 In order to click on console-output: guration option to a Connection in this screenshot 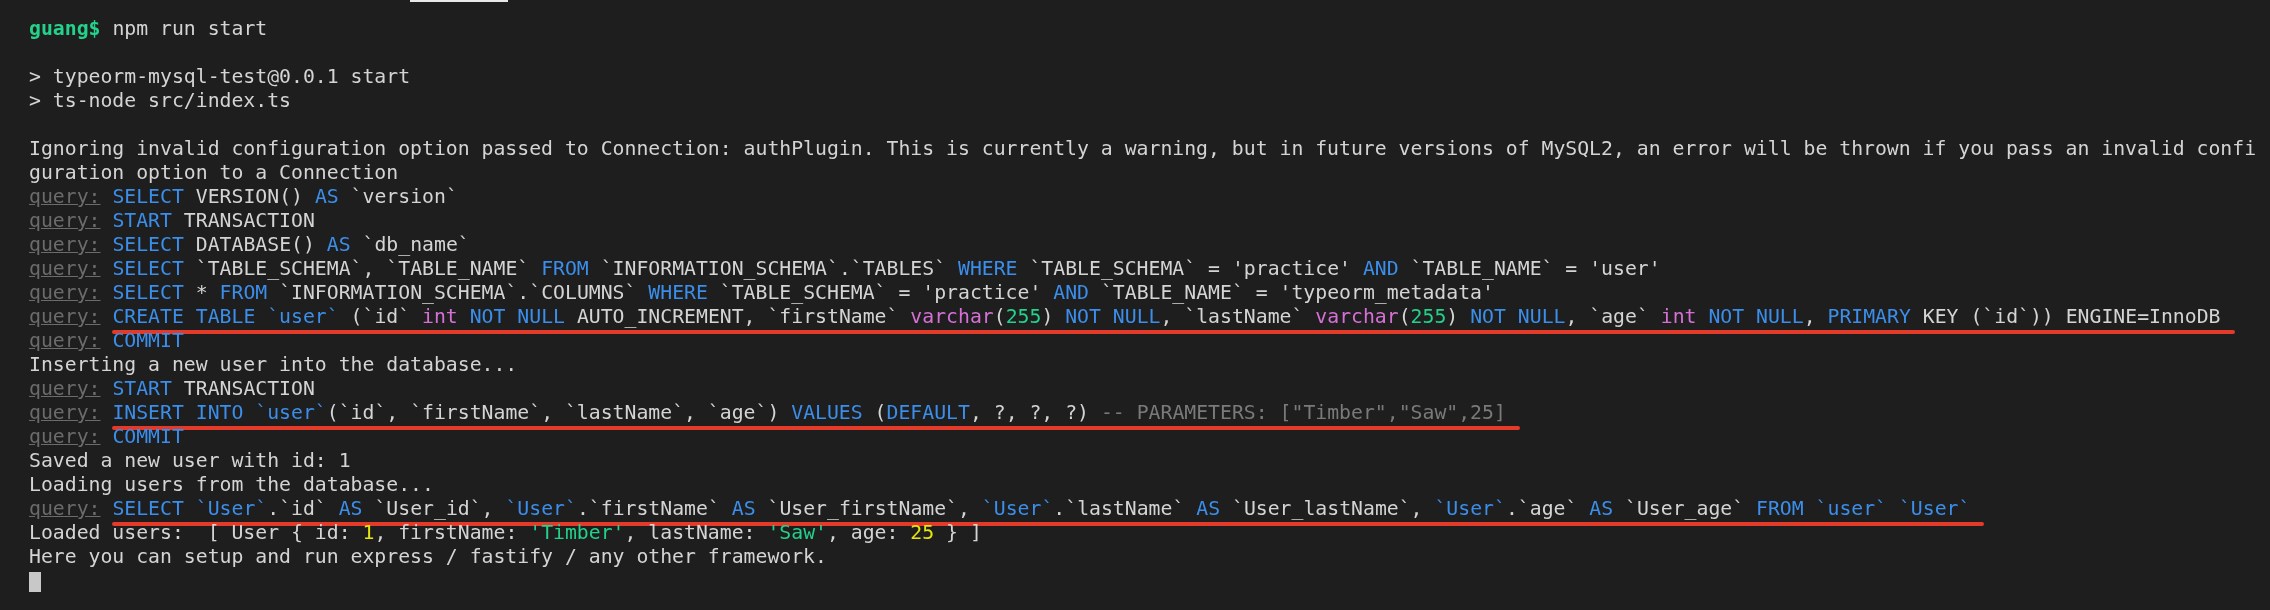, I will do `click(214, 172)`.